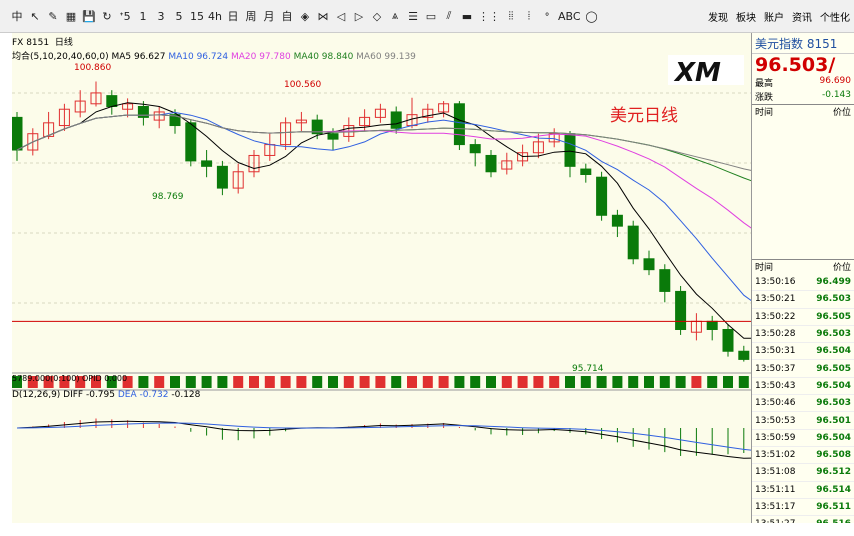  Describe the element at coordinates (168, 197) in the screenshot. I see `low-price-label: 98.769` at that location.